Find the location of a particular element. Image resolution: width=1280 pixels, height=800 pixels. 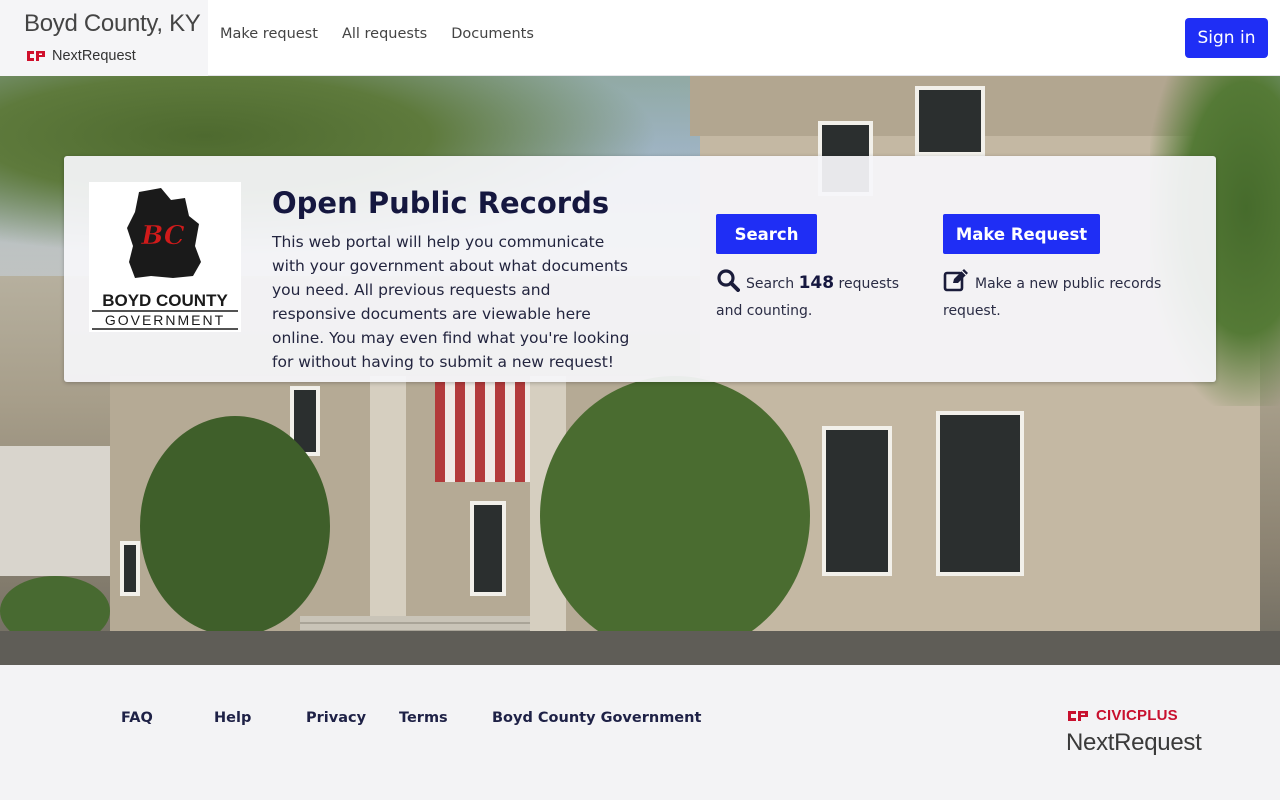

county-logo: BC BOYD COUNTY GOVERNMENT is located at coordinates (165, 257).